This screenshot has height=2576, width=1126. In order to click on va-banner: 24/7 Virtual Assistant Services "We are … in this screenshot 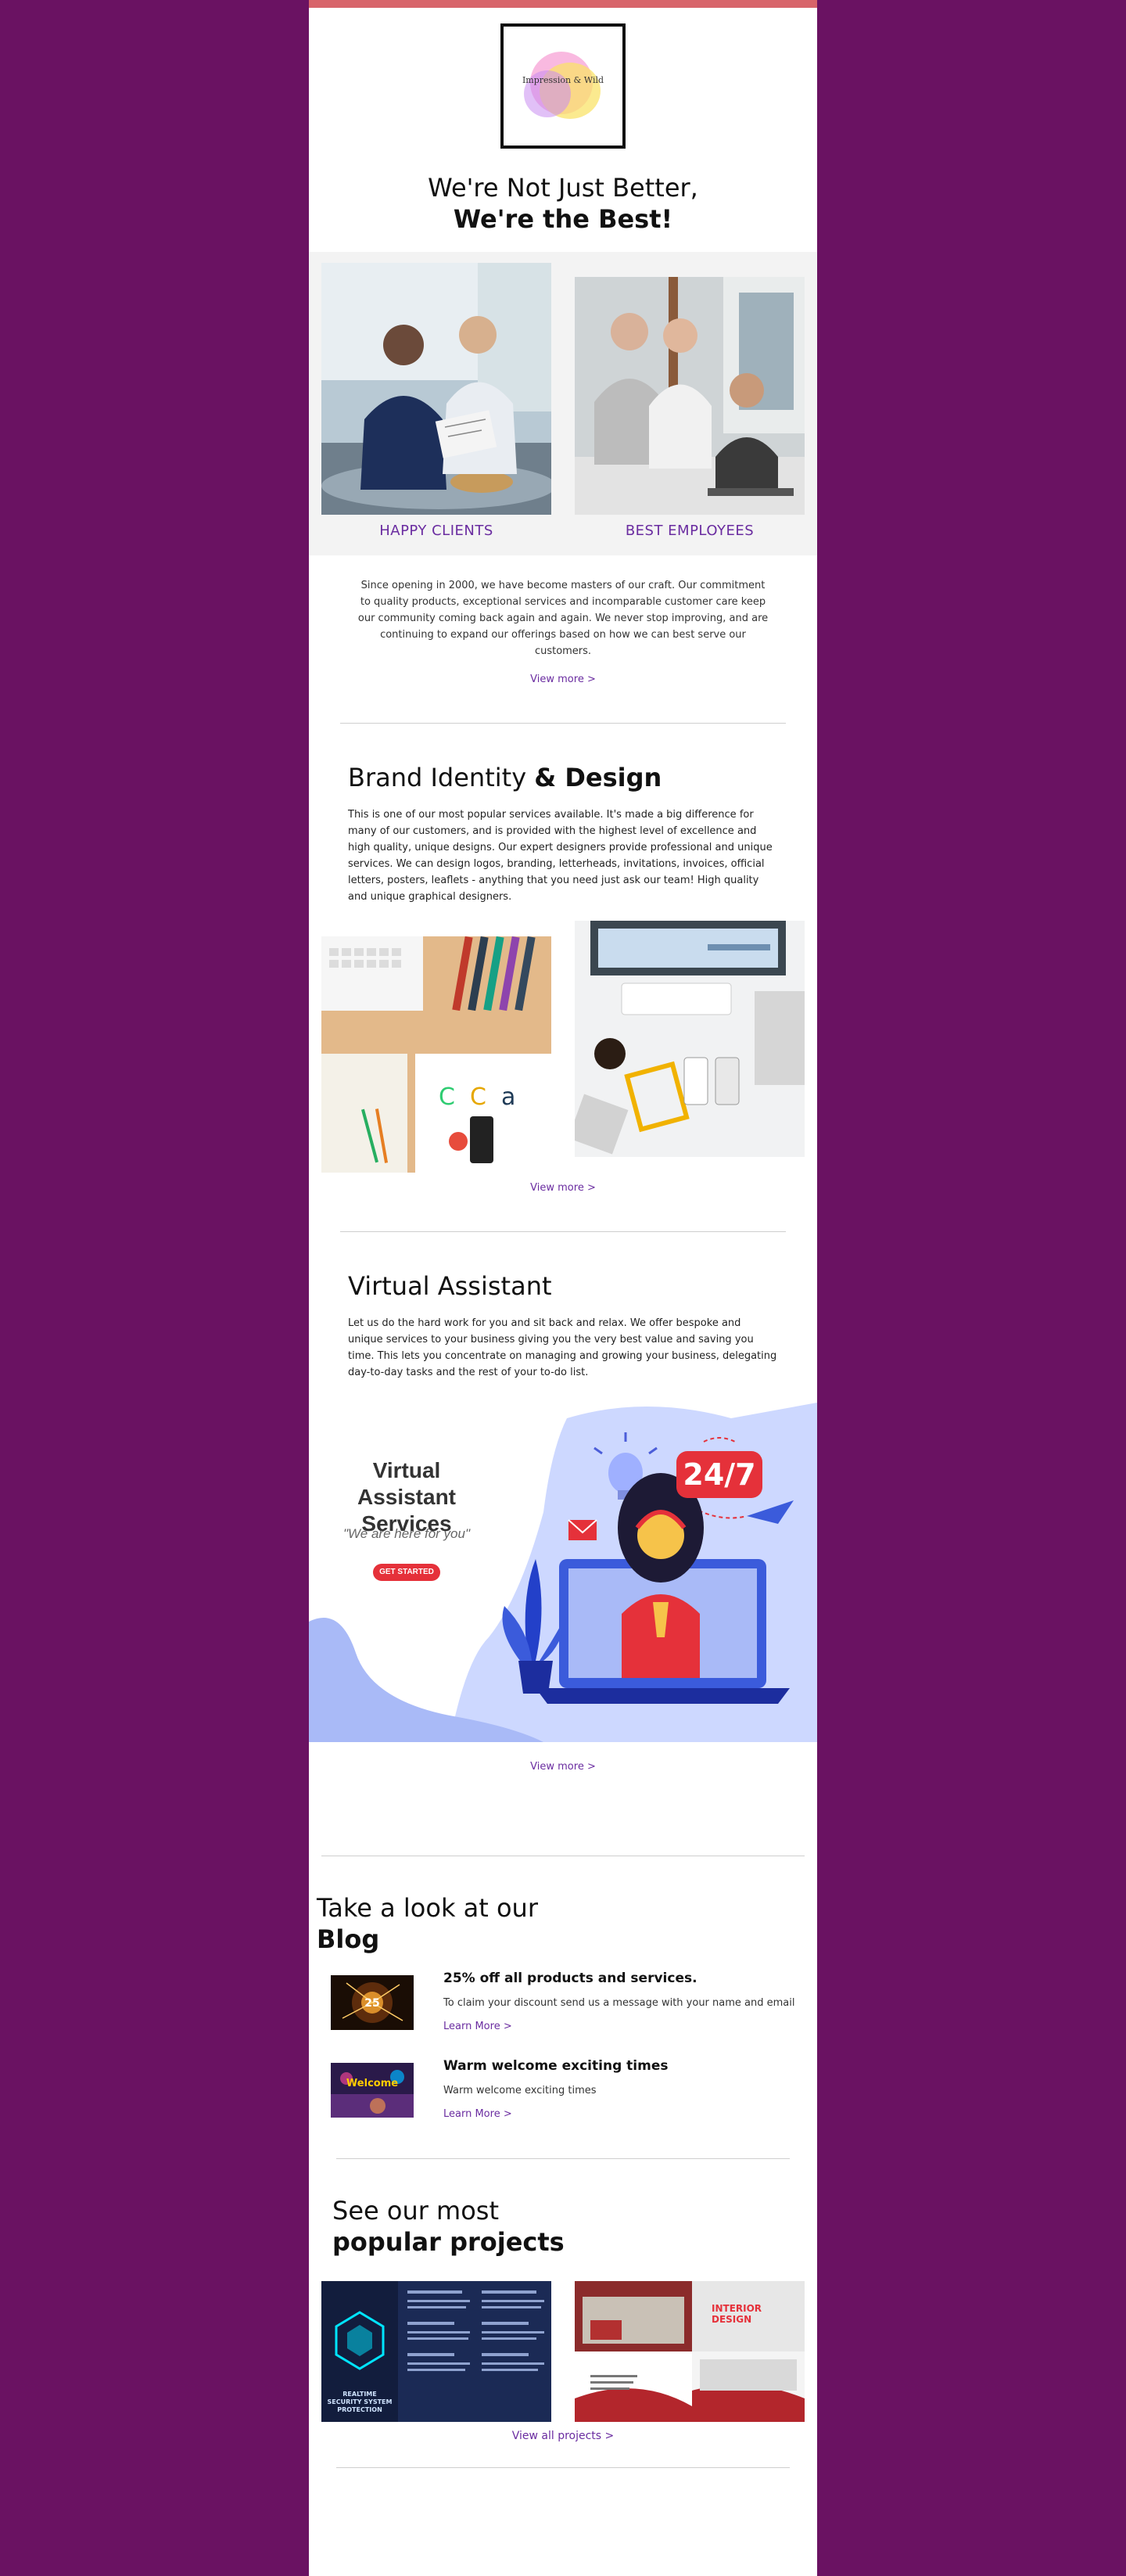, I will do `click(563, 1573)`.